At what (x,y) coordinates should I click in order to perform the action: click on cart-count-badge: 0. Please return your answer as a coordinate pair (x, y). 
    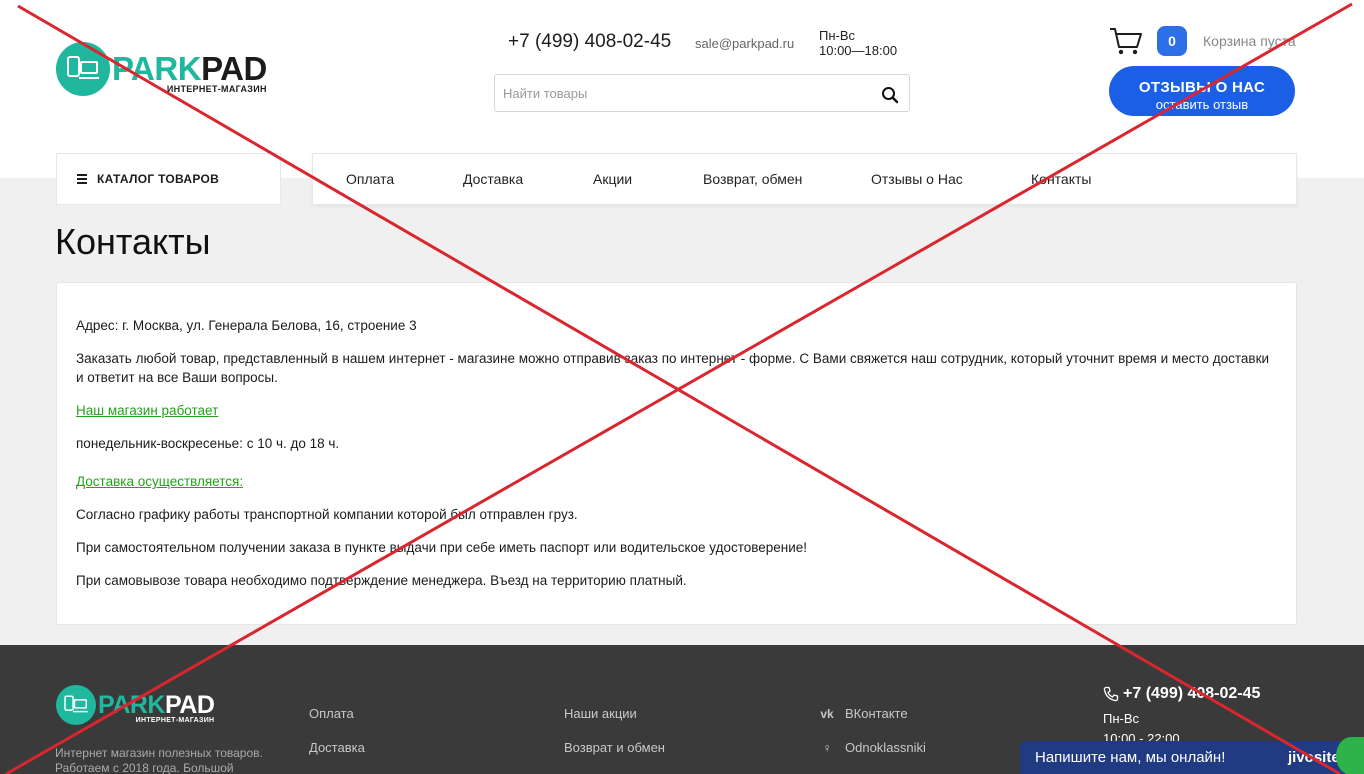
    Looking at the image, I should click on (1172, 41).